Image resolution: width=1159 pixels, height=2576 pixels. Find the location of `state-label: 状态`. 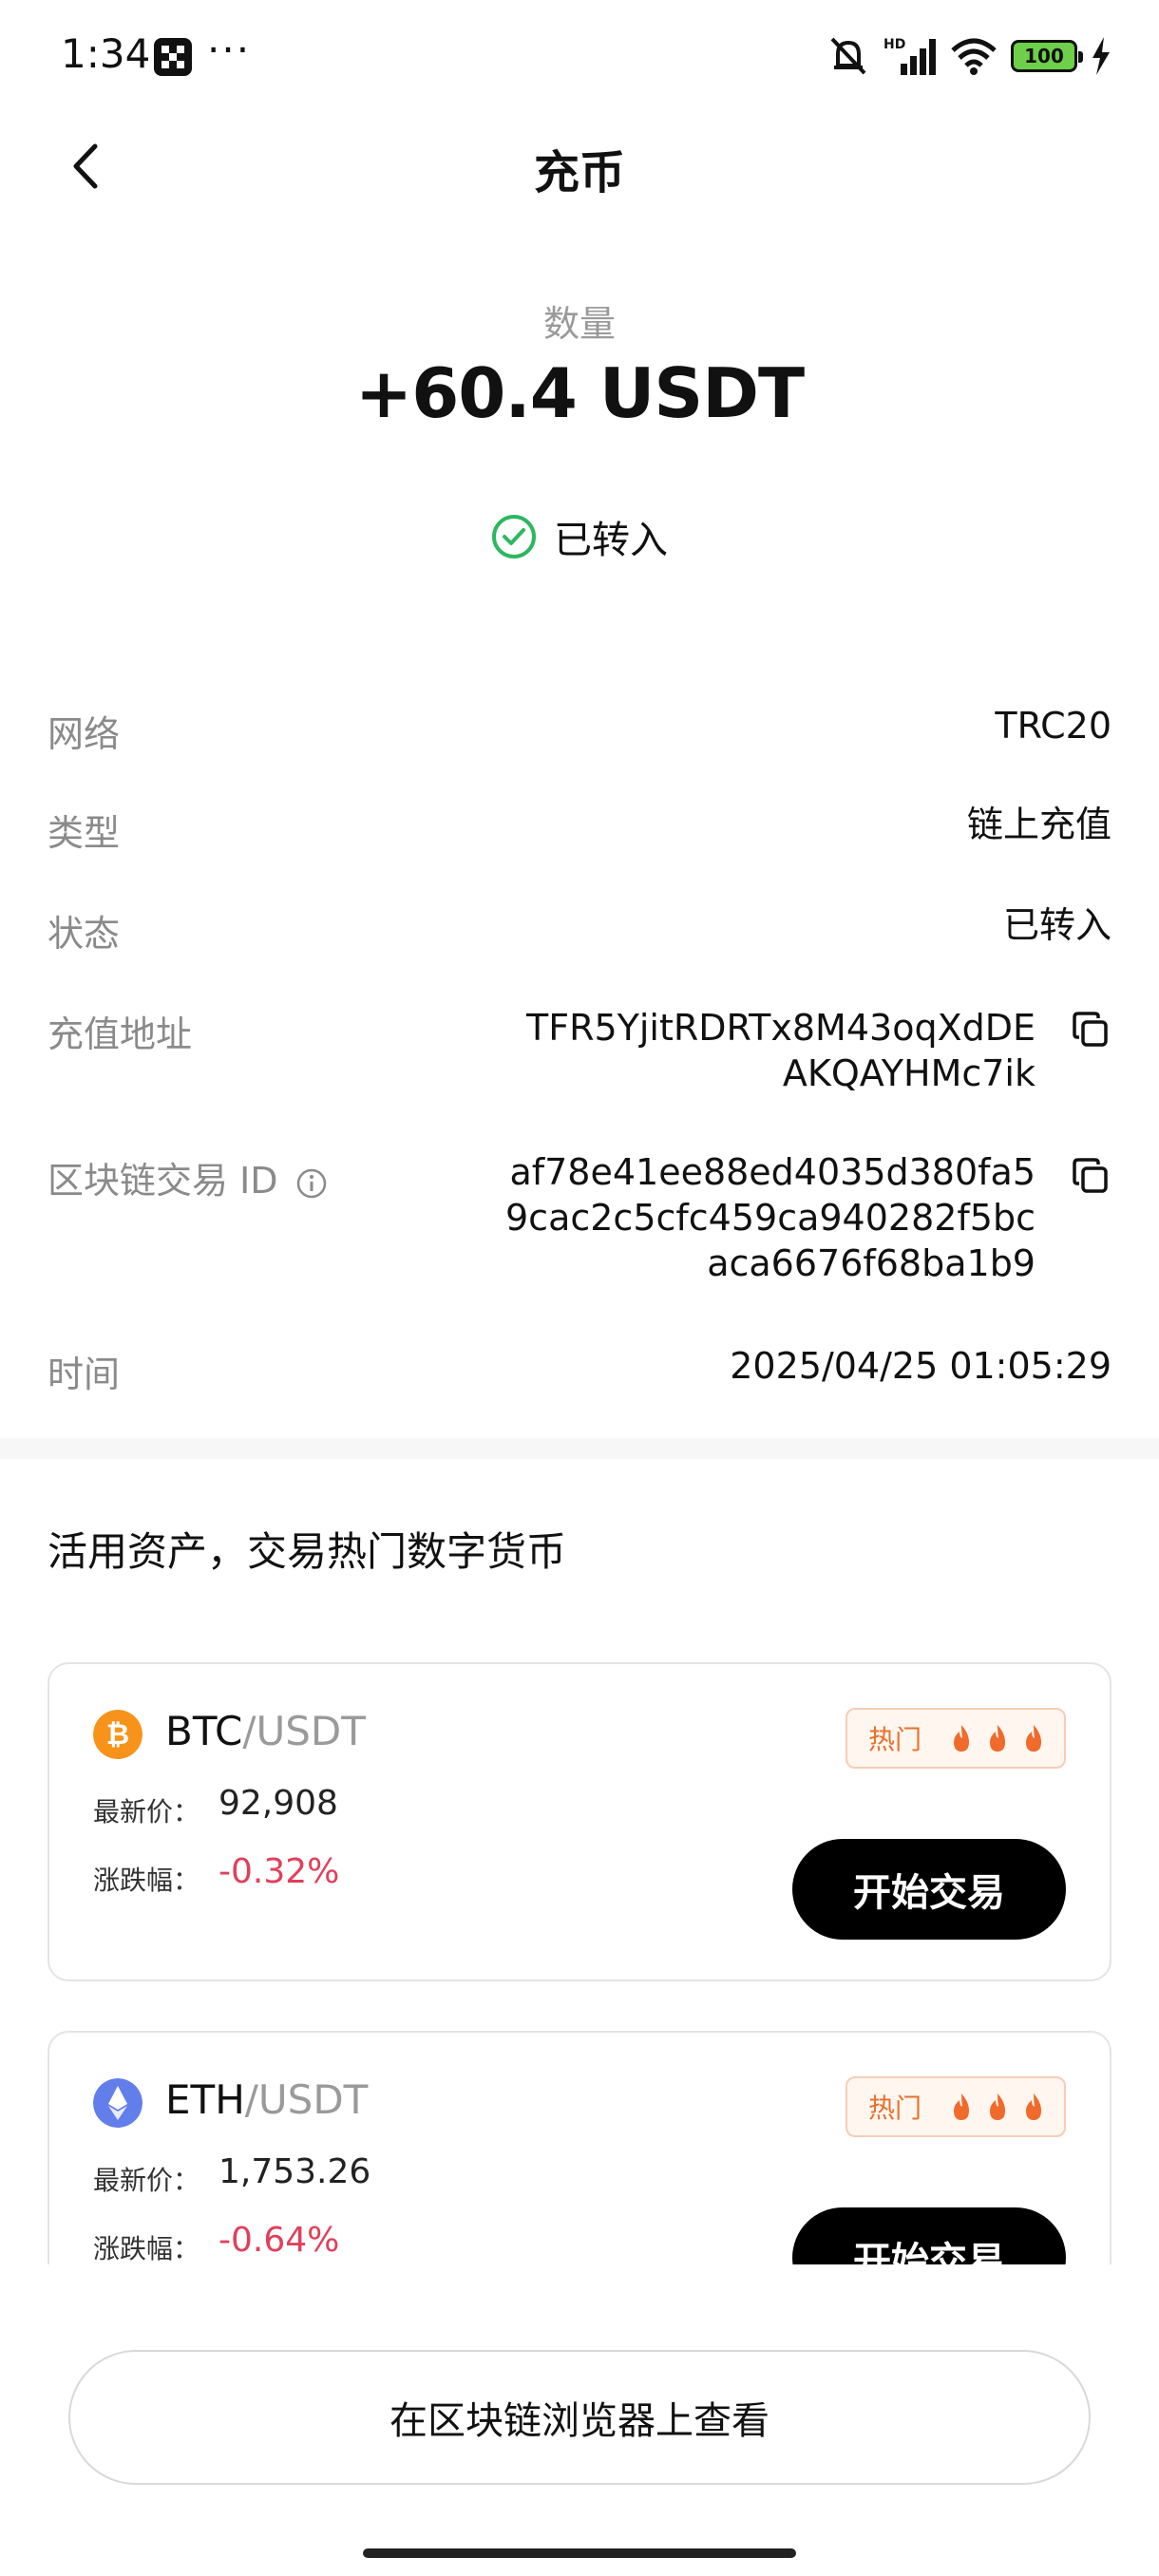

state-label: 状态 is located at coordinates (84, 934).